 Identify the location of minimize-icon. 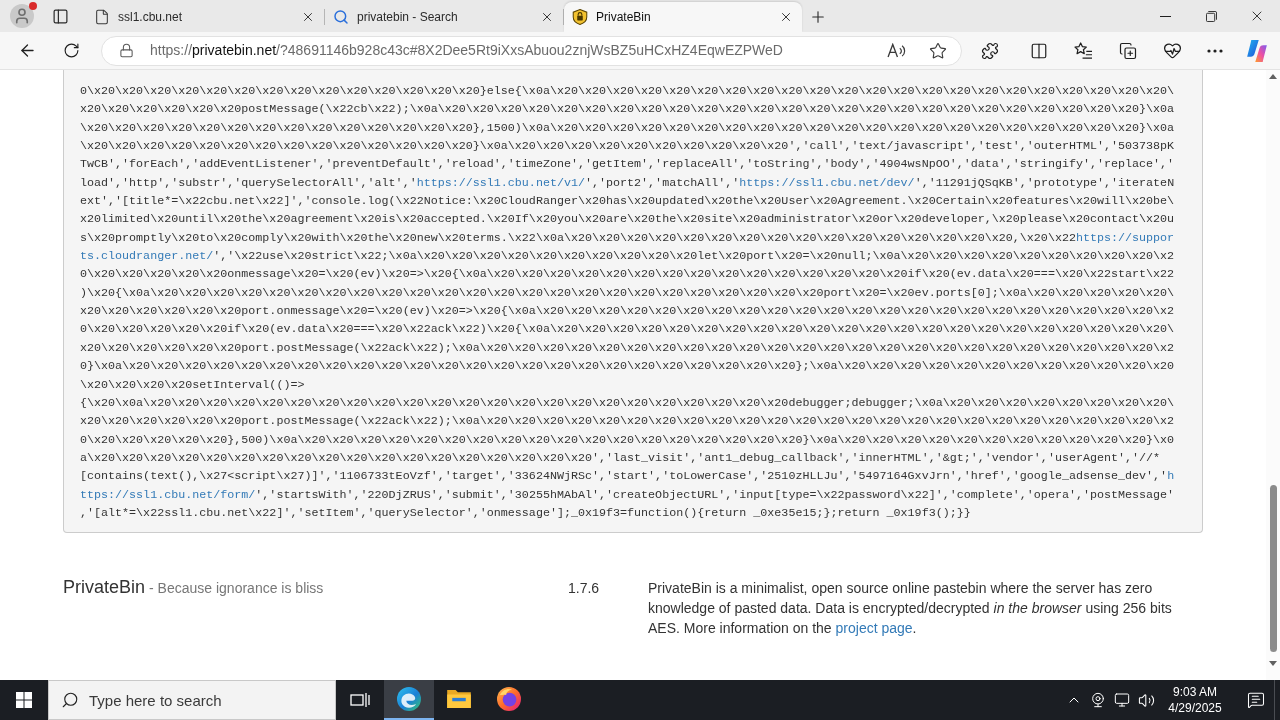
(1165, 16).